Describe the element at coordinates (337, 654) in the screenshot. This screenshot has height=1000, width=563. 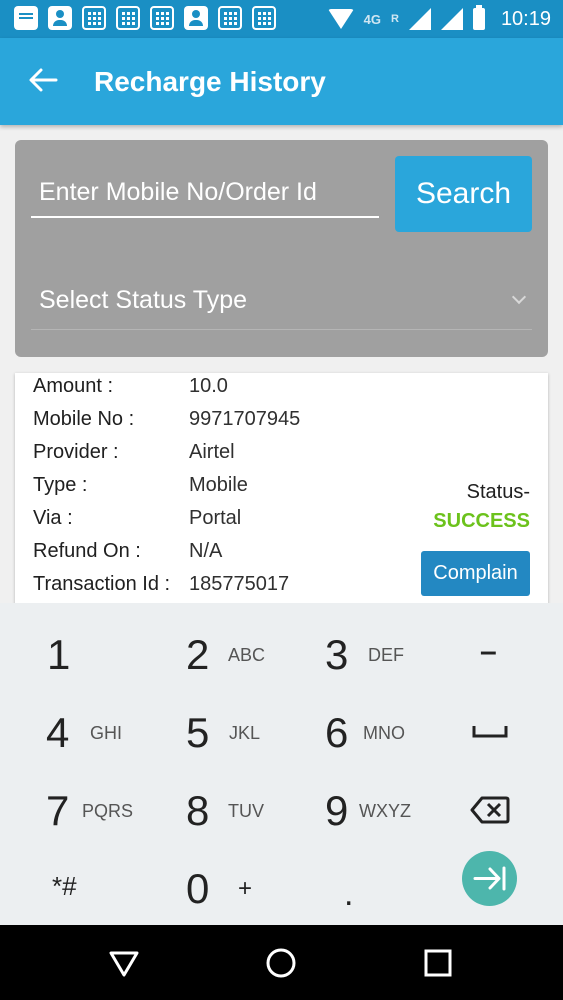
I see `key-digit: 3` at that location.